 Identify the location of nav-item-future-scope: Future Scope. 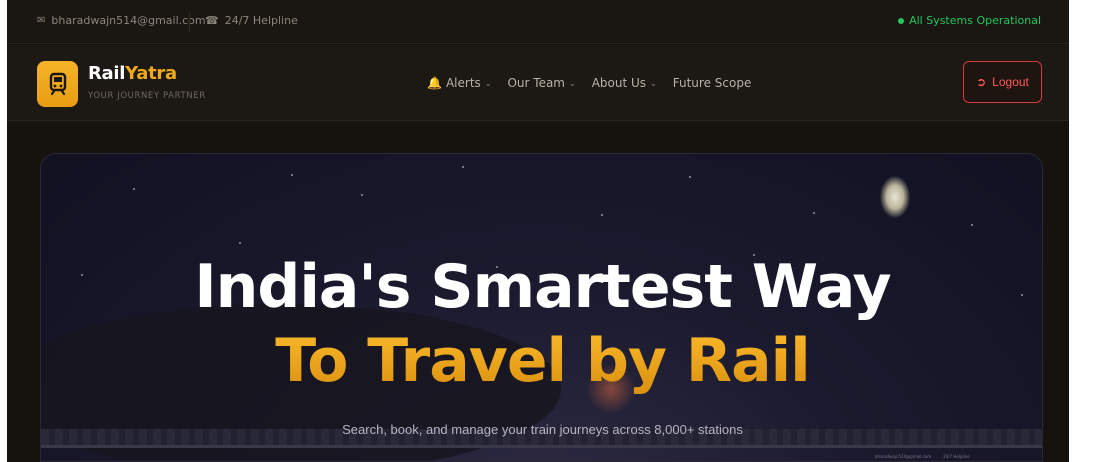
(712, 83).